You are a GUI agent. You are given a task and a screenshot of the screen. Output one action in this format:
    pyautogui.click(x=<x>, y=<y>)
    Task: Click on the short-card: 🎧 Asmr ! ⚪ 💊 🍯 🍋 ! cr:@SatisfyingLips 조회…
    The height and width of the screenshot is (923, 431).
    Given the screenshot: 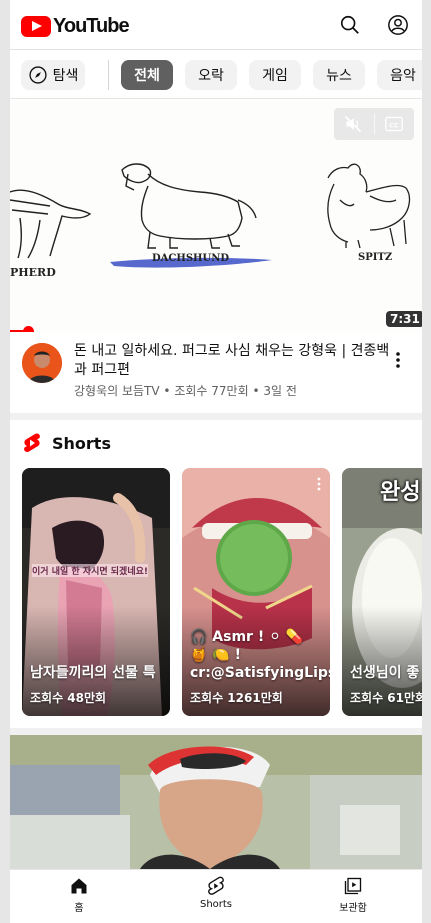 What is the action you would take?
    pyautogui.click(x=256, y=592)
    